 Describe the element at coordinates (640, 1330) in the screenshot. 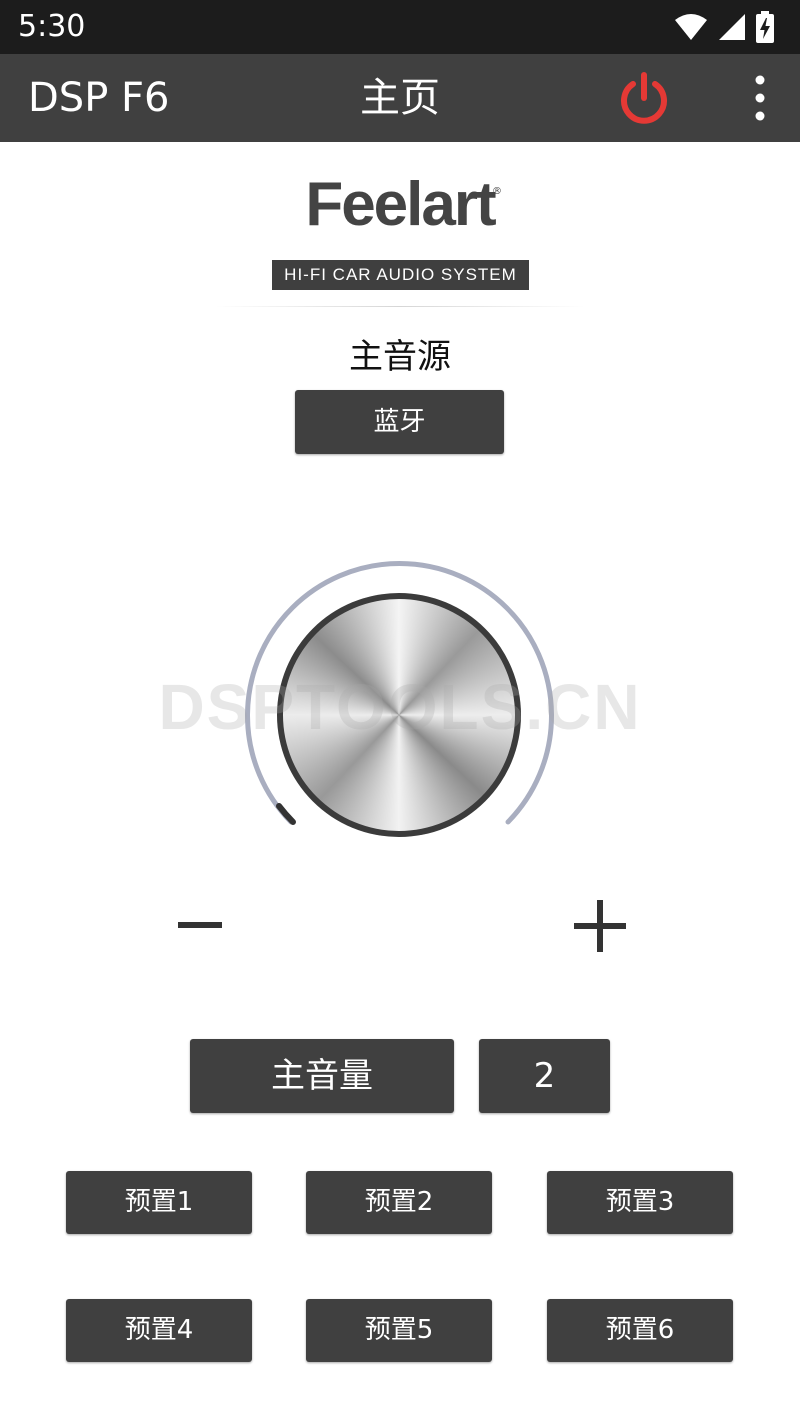

I see `preset-6-button: 预置6` at that location.